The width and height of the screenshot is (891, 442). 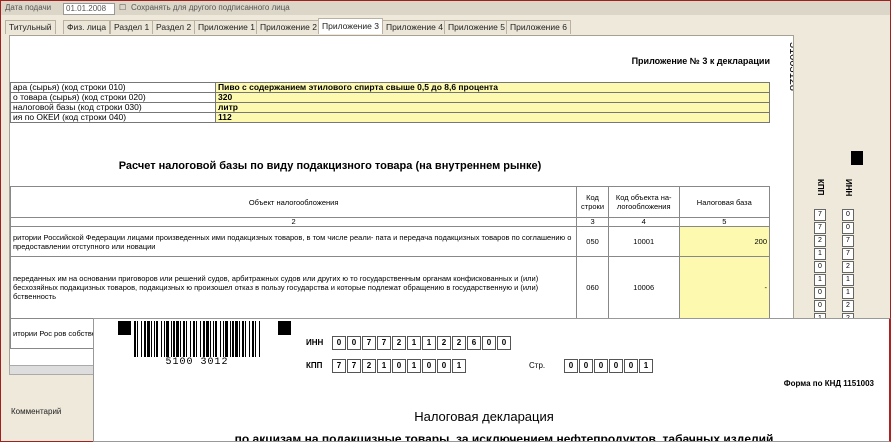 What do you see at coordinates (492, 107) in the screenshot?
I see `info-value-field: литр` at bounding box center [492, 107].